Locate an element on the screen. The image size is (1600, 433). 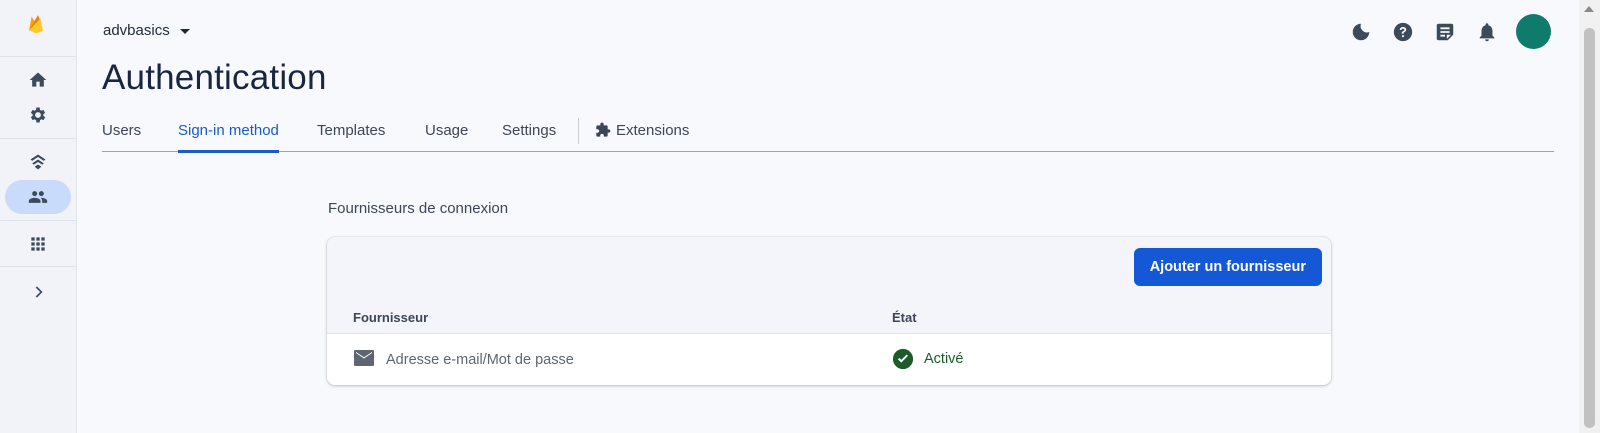
scroll-up-arrow-icon is located at coordinates (1589, 9).